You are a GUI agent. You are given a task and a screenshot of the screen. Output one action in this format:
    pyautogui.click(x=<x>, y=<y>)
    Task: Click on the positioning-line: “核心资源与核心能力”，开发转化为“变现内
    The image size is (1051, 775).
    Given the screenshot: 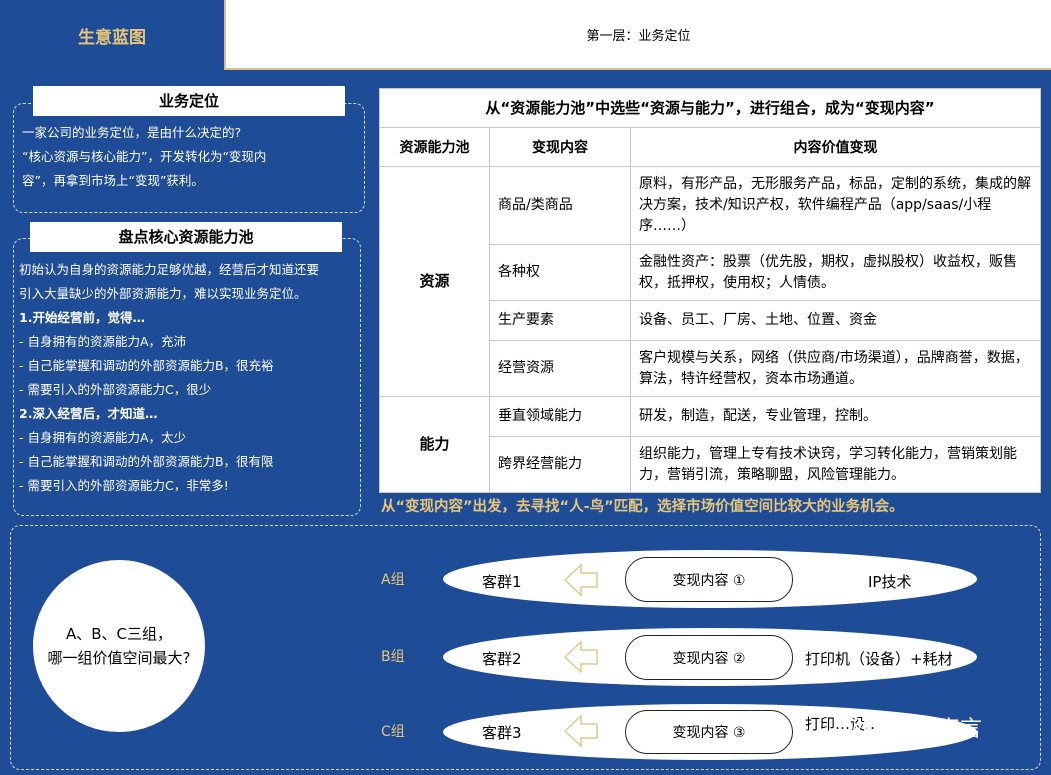 What is the action you would take?
    pyautogui.click(x=144, y=156)
    